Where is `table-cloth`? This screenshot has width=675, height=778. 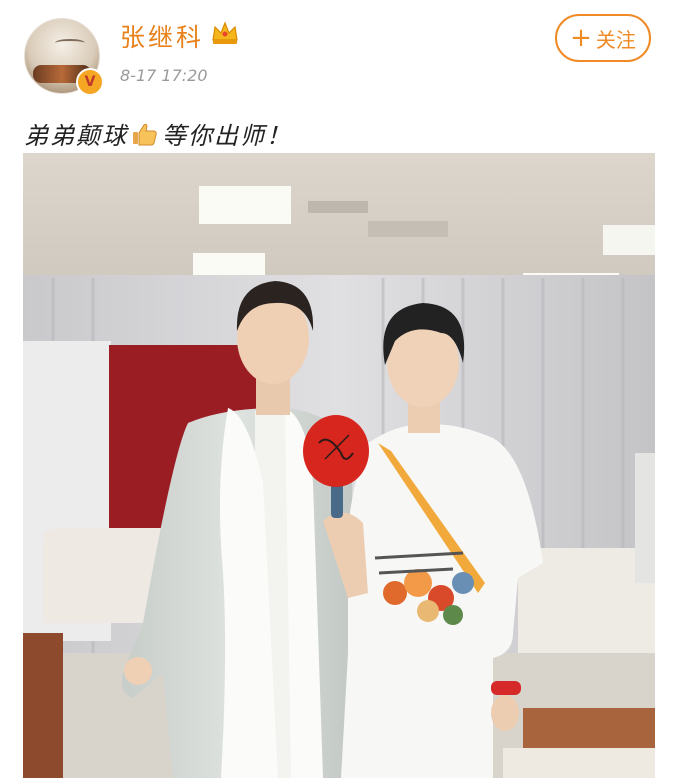 table-cloth is located at coordinates (579, 763).